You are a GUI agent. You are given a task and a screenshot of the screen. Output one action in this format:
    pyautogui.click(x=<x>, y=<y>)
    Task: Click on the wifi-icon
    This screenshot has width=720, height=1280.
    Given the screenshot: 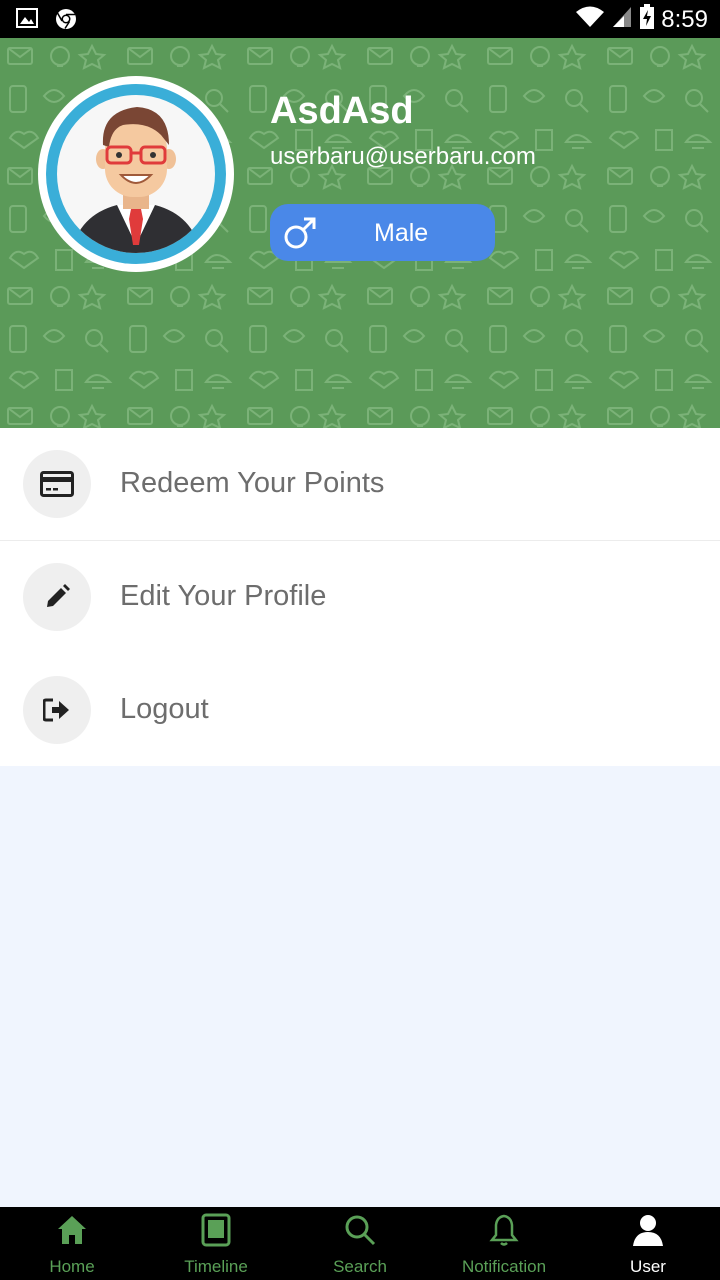 What is the action you would take?
    pyautogui.click(x=590, y=19)
    